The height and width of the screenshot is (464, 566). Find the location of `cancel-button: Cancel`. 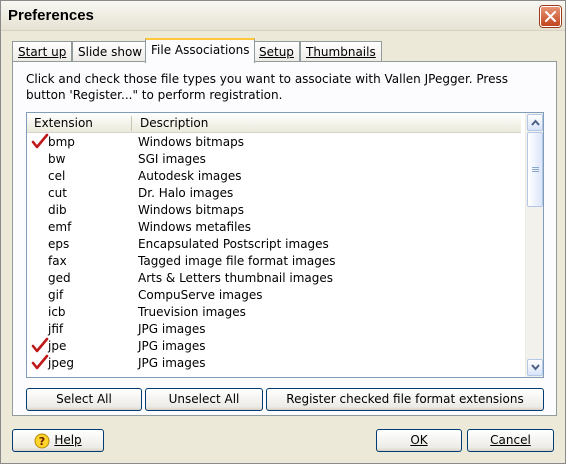

cancel-button: Cancel is located at coordinates (510, 440).